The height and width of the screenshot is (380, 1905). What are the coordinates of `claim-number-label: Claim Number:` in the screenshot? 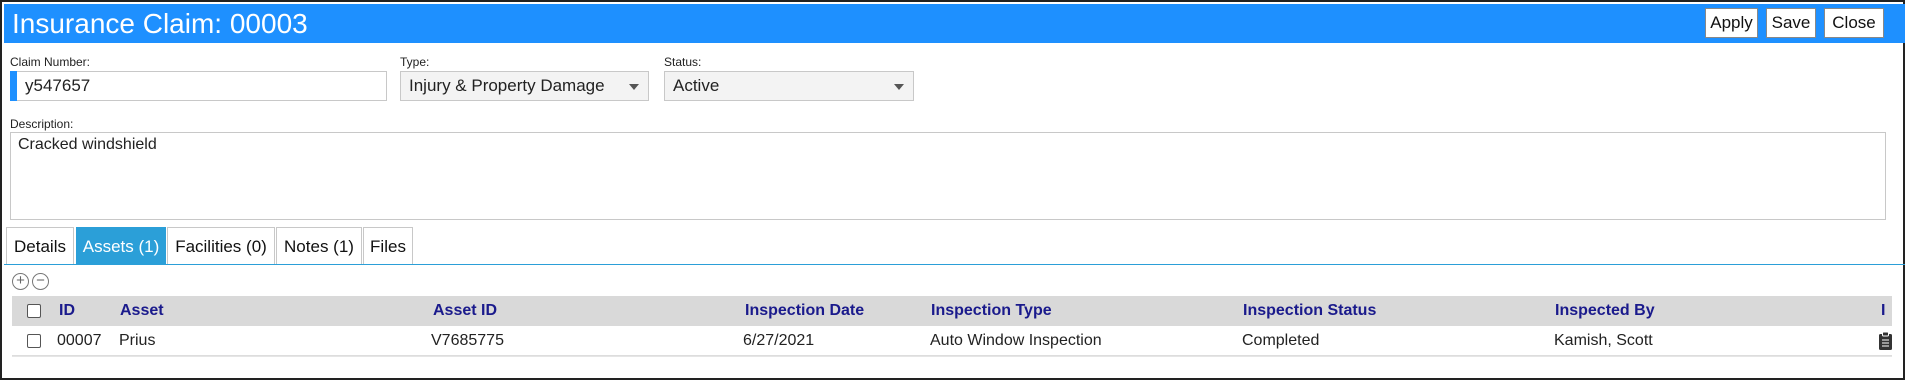 It's located at (50, 62).